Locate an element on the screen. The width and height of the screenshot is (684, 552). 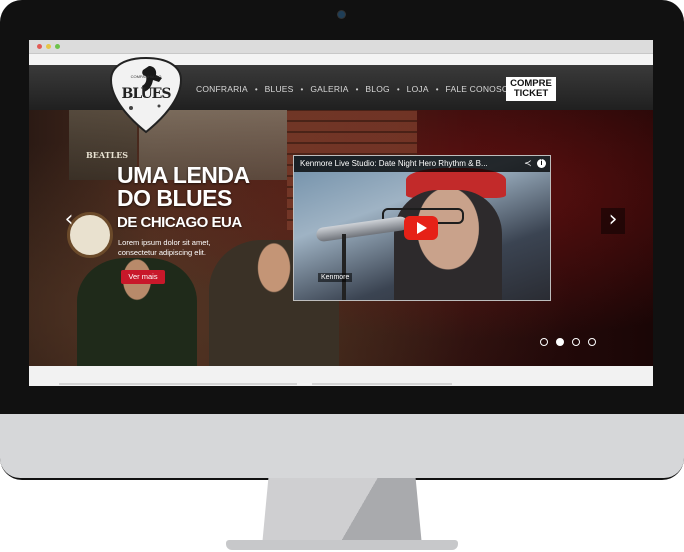
hero-title-line: DO BLUES is located at coordinates (174, 198).